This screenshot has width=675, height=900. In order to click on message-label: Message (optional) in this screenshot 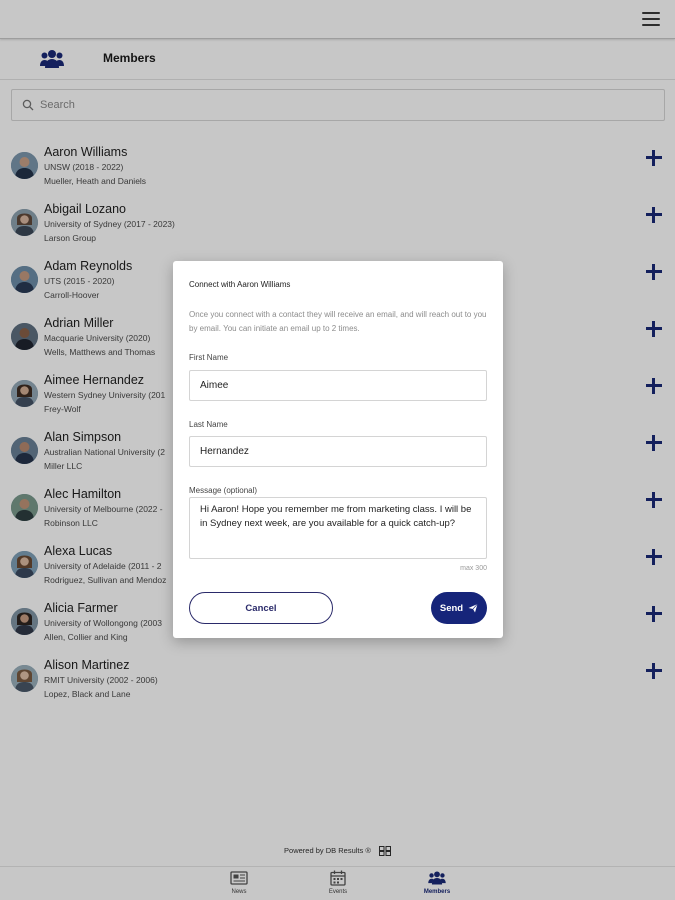, I will do `click(223, 490)`.